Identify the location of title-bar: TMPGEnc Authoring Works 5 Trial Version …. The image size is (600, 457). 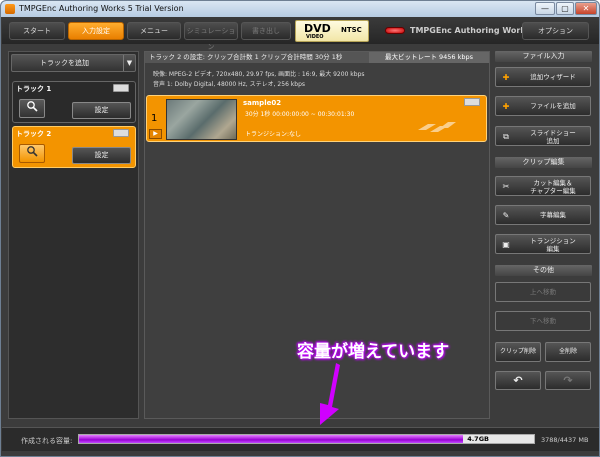
(300, 9).